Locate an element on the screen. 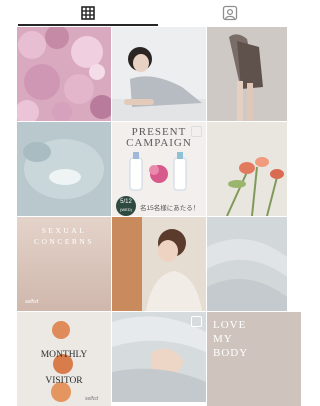 The height and width of the screenshot is (406, 320). campaign-title: PRESENT CAMPAIGN is located at coordinates (159, 137).